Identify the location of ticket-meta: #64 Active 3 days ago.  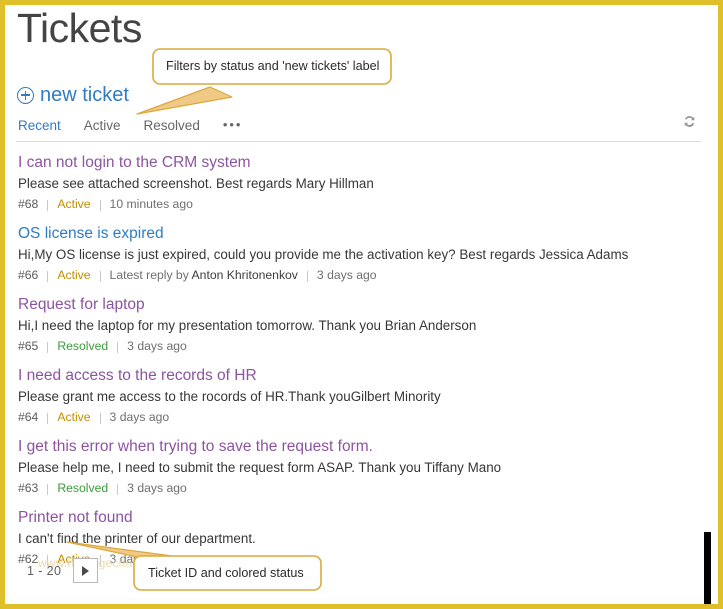
(358, 417).